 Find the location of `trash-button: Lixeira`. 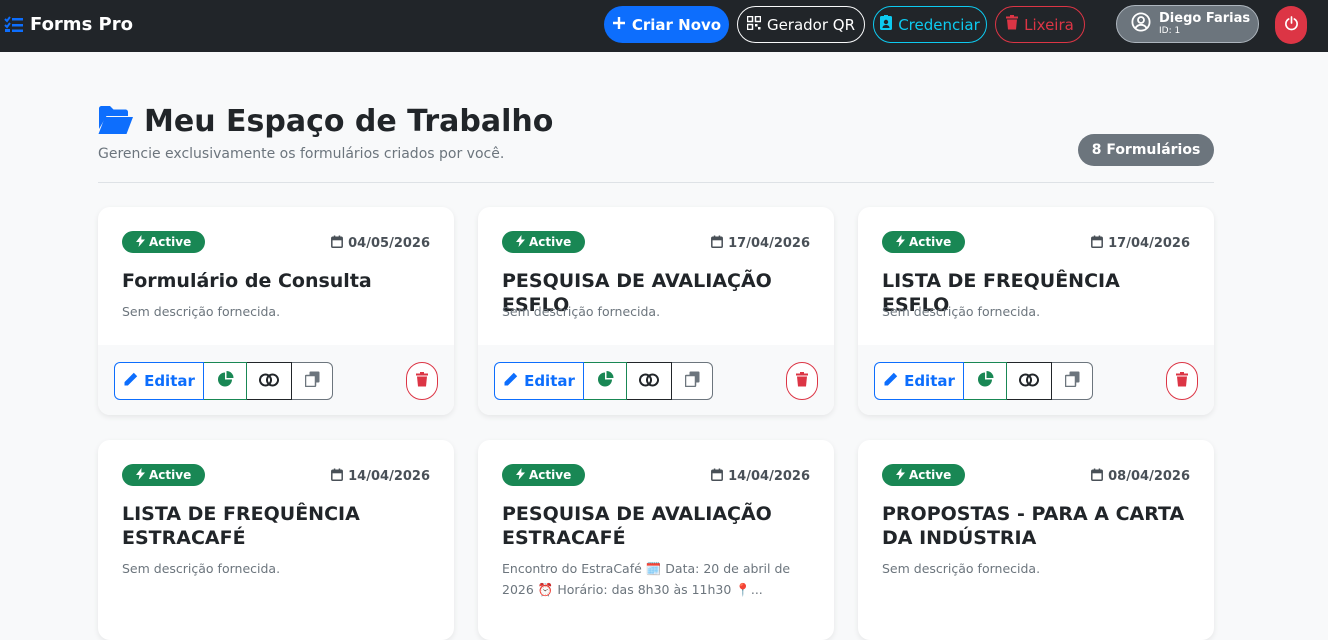

trash-button: Lixeira is located at coordinates (1040, 24).